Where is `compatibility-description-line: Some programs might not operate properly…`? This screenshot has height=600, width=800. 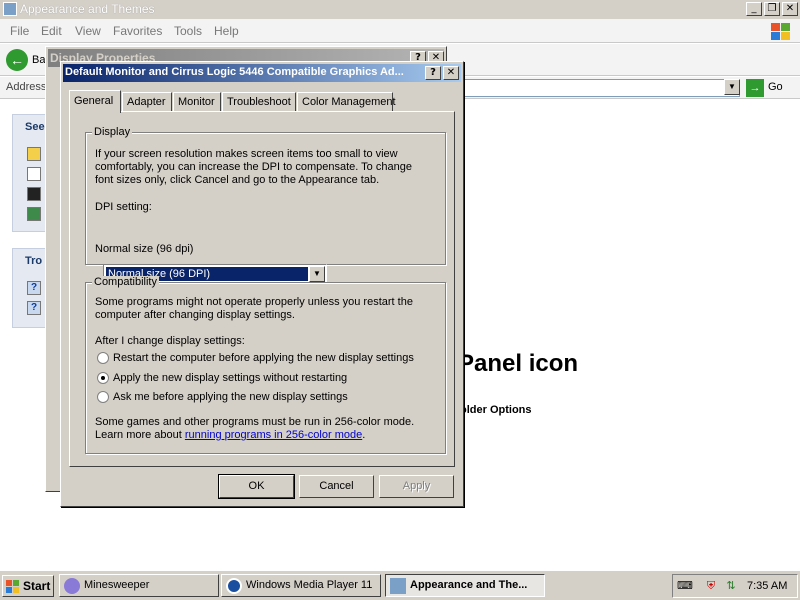
compatibility-description-line: Some programs might not operate properly… is located at coordinates (254, 302).